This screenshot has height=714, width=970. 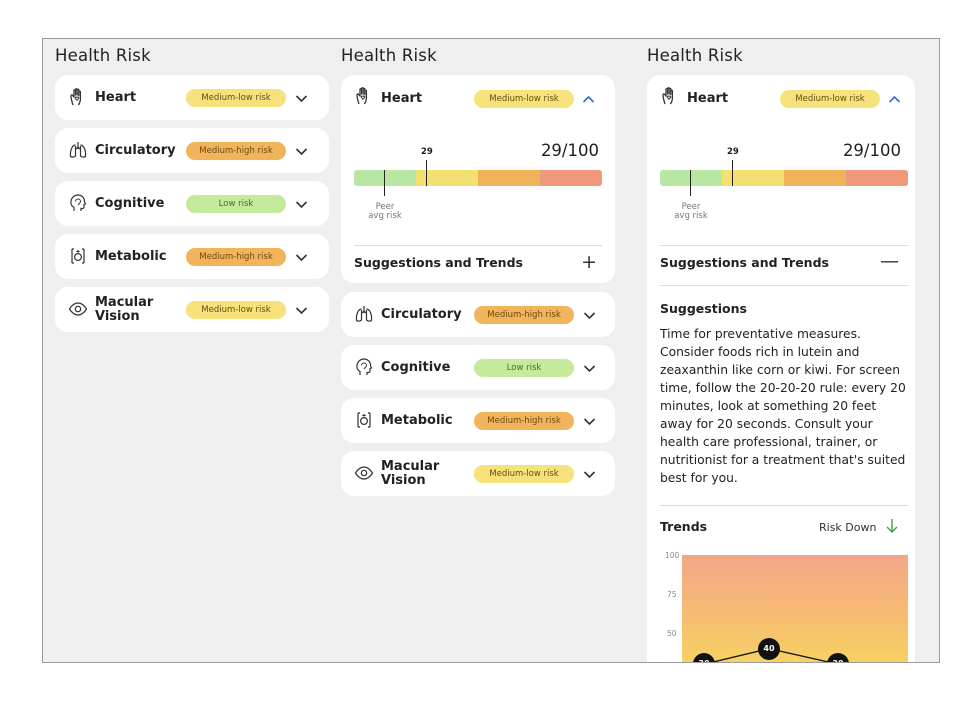 I want to click on trend-chart, so click(x=771, y=654).